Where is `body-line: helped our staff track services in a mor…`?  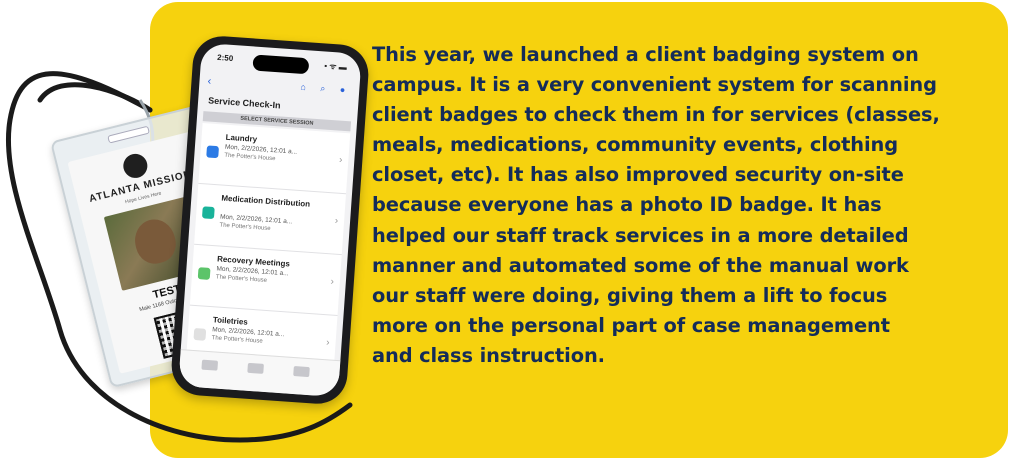
body-line: helped our staff track services in a mor… is located at coordinates (640, 235).